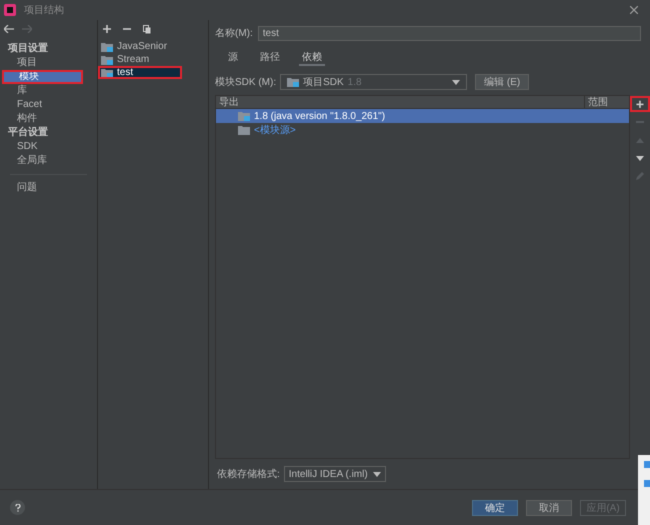  Describe the element at coordinates (422, 130) in the screenshot. I see `dependency-row: <模块源>` at that location.